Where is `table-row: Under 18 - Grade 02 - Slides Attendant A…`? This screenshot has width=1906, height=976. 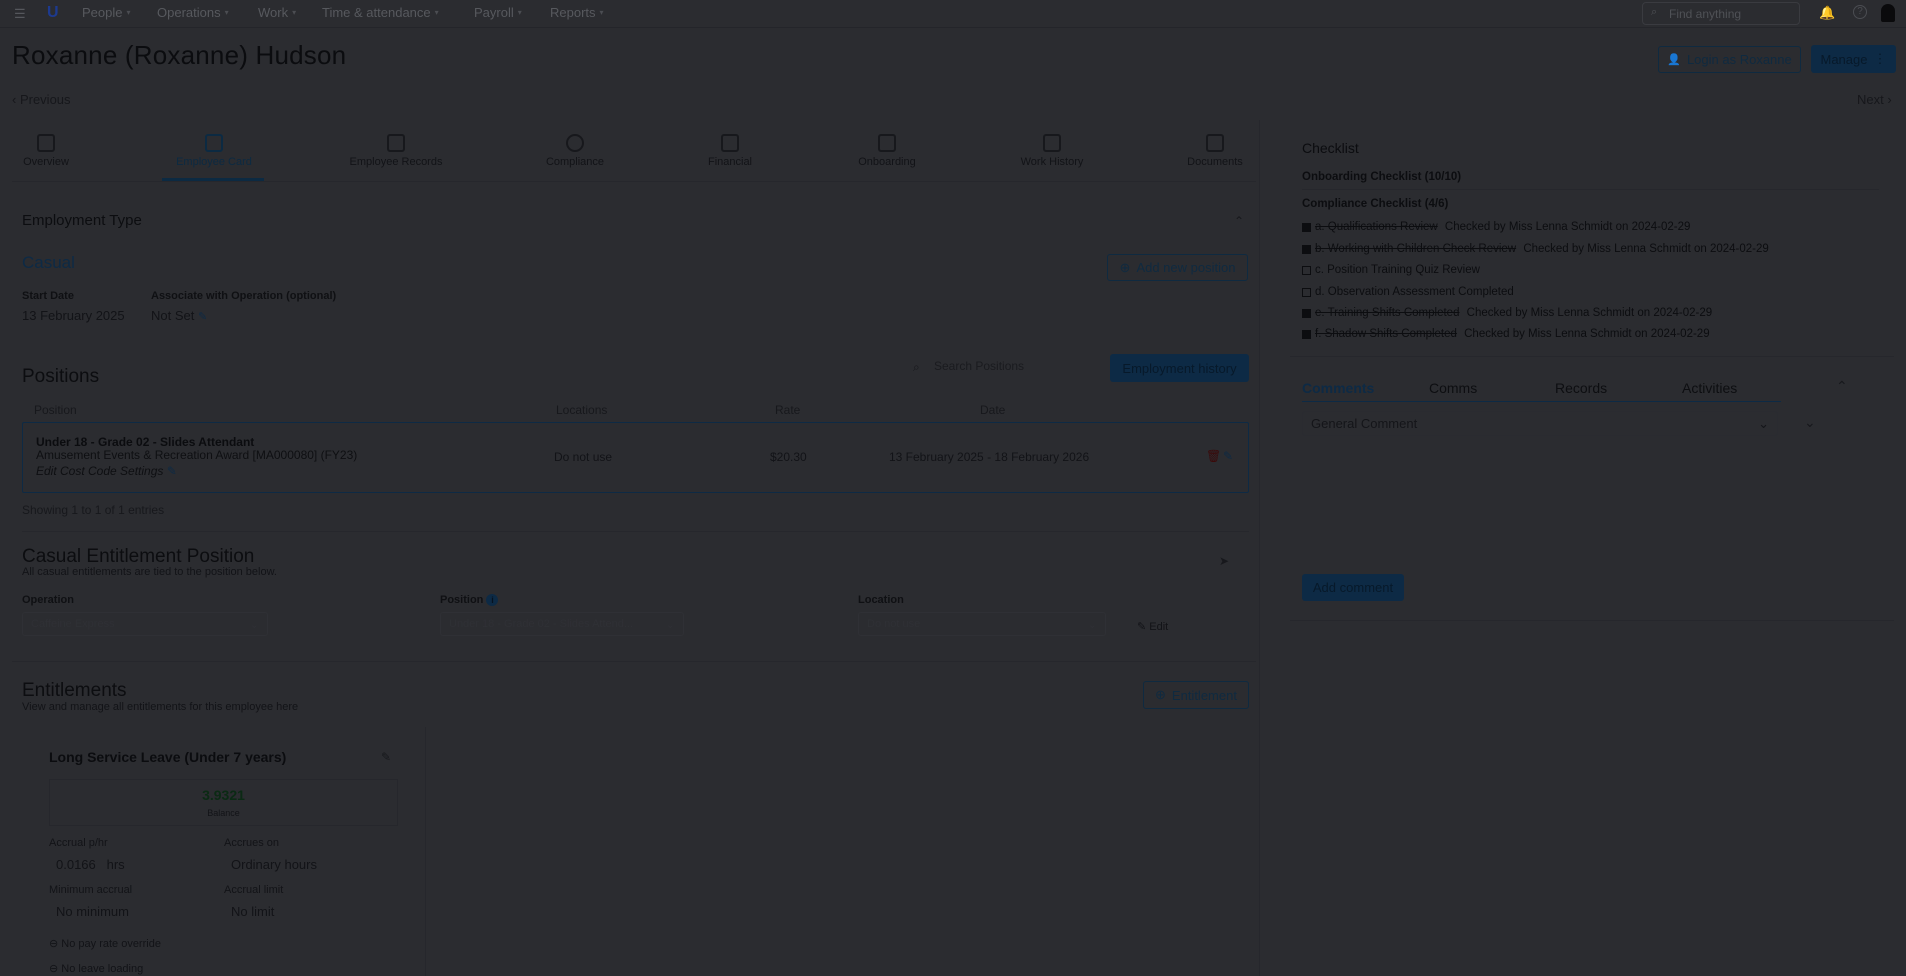 table-row: Under 18 - Grade 02 - Slides Attendant A… is located at coordinates (635, 457).